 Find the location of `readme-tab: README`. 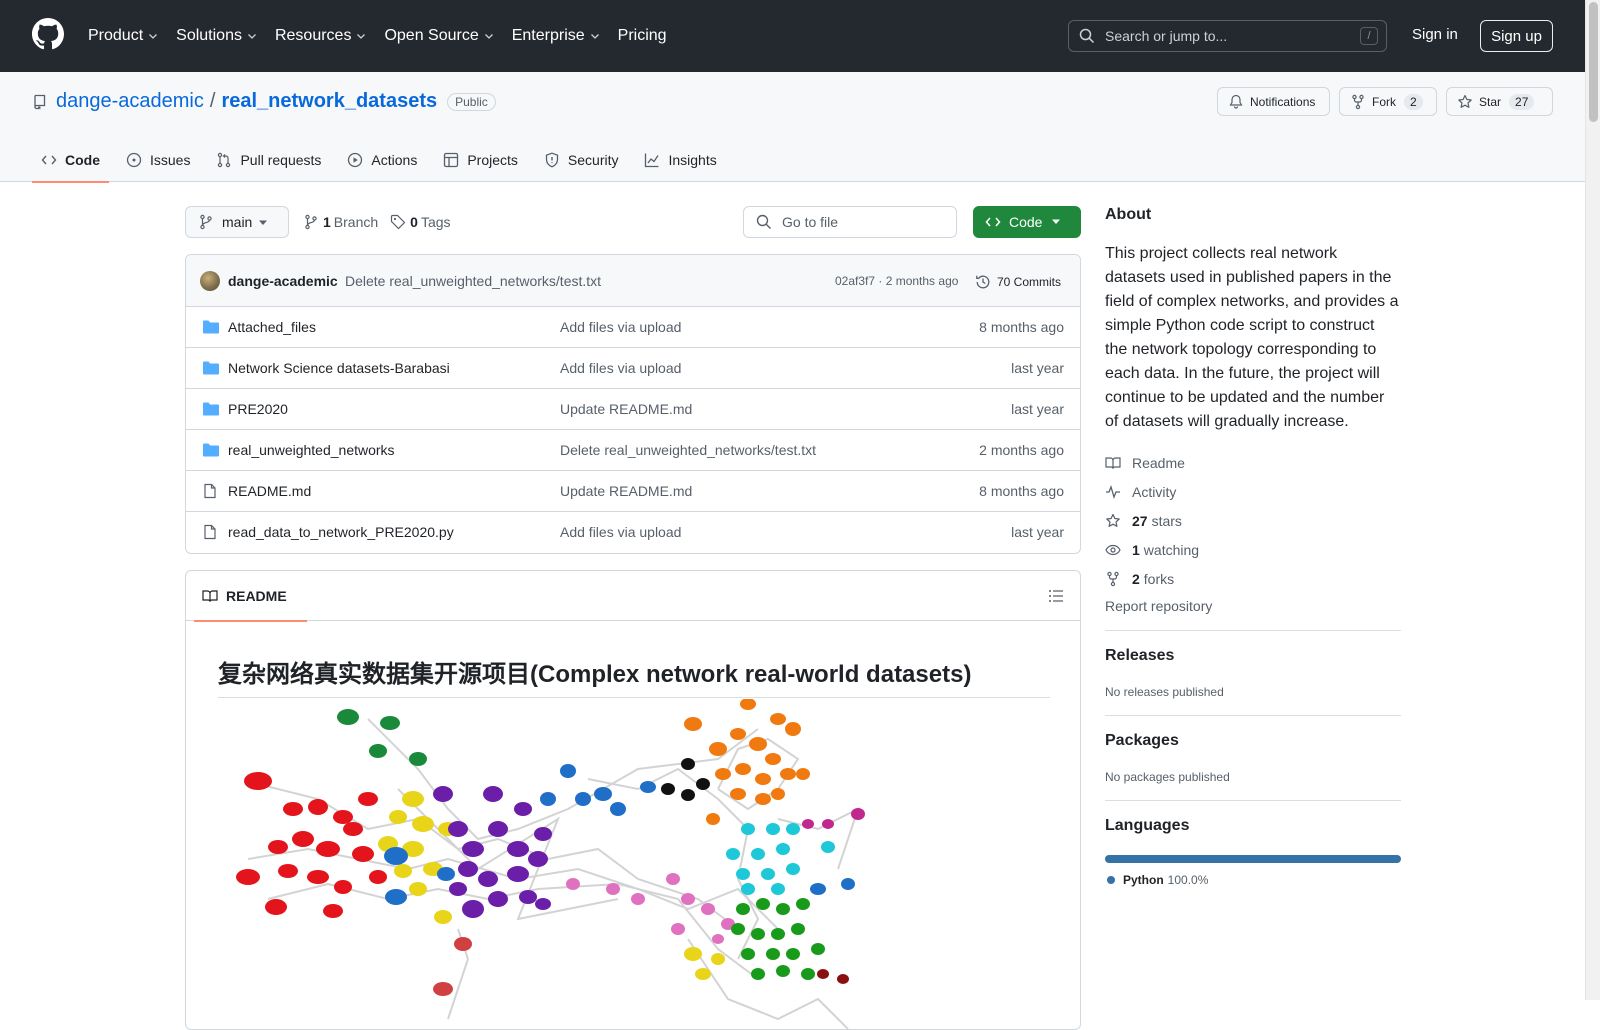

readme-tab: README is located at coordinates (250, 596).